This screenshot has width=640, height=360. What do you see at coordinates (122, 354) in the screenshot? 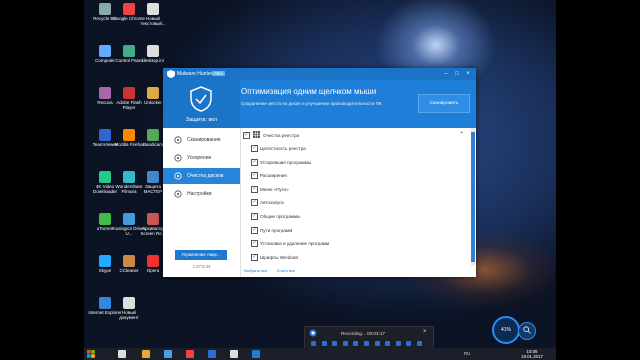
I see `ie-taskbar-icon` at bounding box center [122, 354].